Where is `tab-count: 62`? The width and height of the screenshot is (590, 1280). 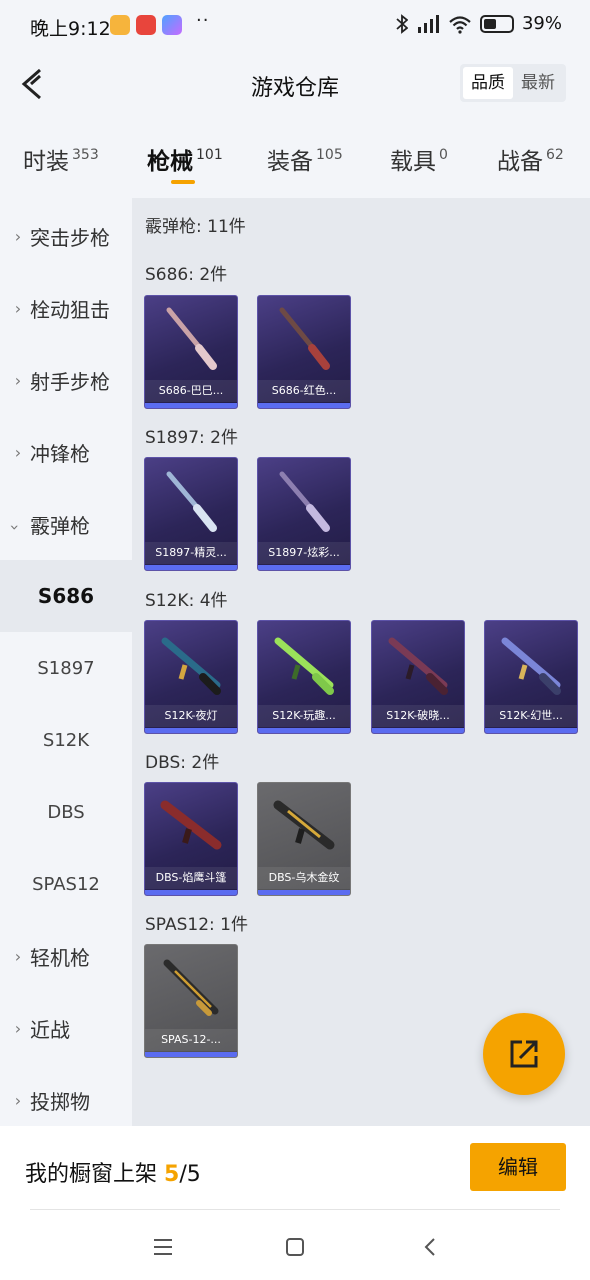 tab-count: 62 is located at coordinates (555, 155).